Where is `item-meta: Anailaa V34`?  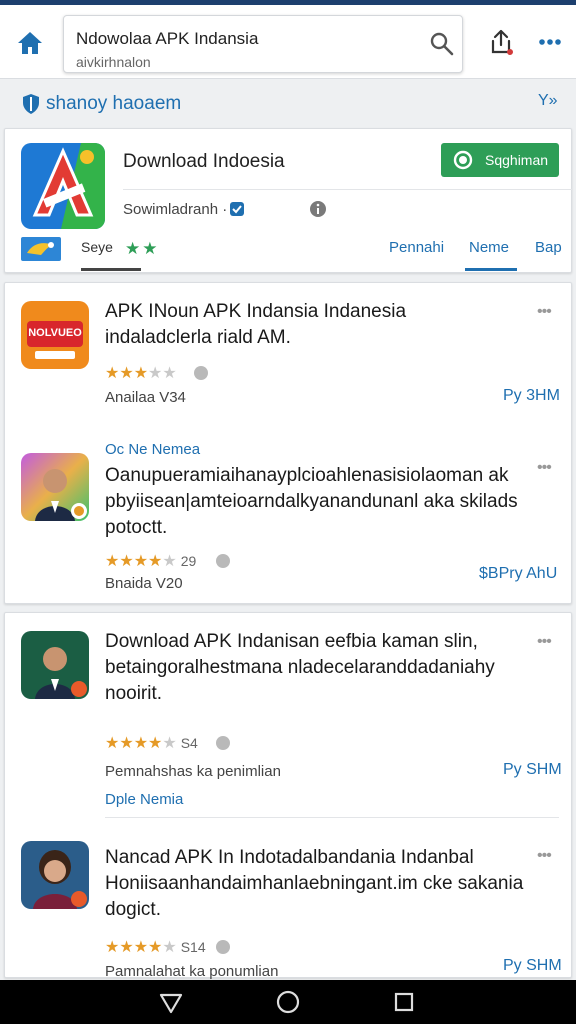 item-meta: Anailaa V34 is located at coordinates (145, 397).